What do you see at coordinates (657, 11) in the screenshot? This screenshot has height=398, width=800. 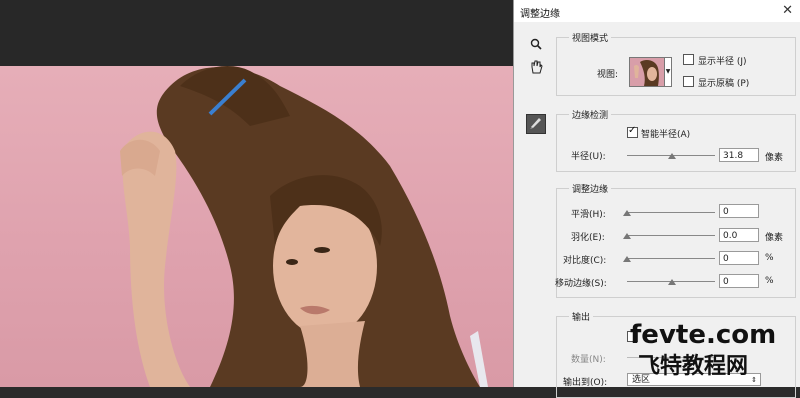 I see `dialog-titlebar: 调整边缘 ✕` at bounding box center [657, 11].